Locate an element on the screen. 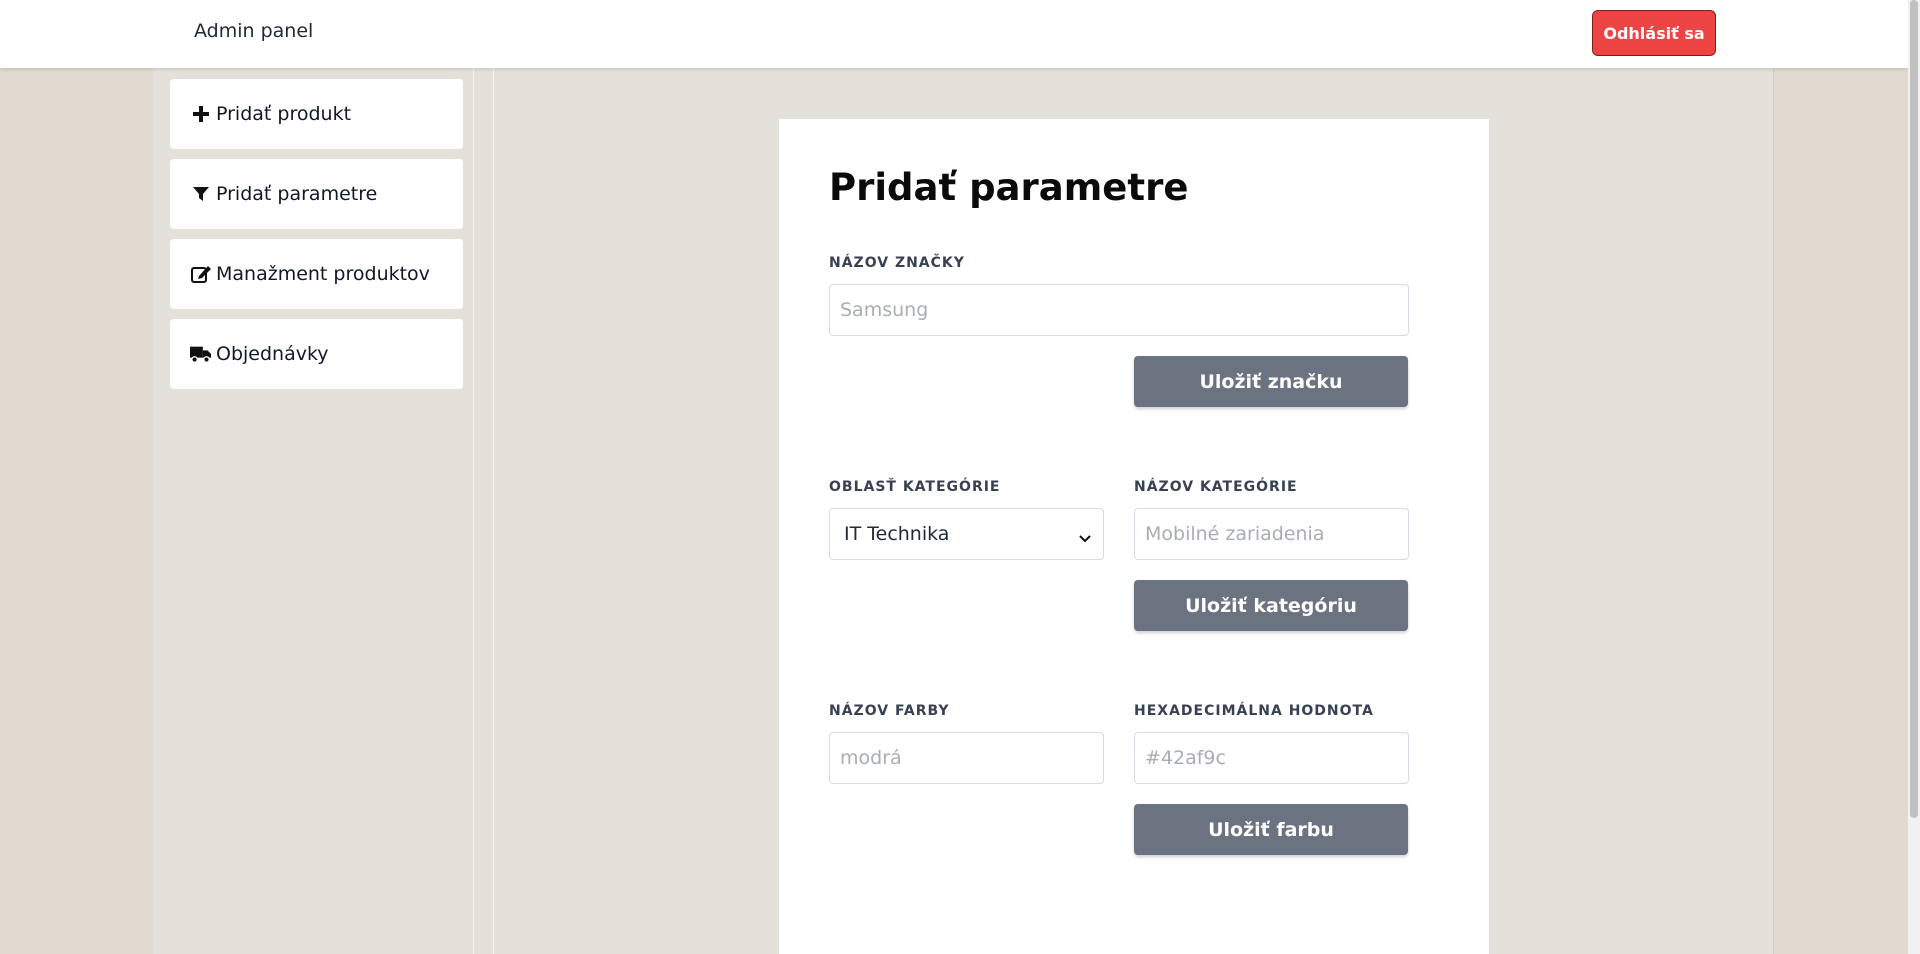 This screenshot has width=1920, height=954. sidebar-item-label: Pridať produkt is located at coordinates (284, 114).